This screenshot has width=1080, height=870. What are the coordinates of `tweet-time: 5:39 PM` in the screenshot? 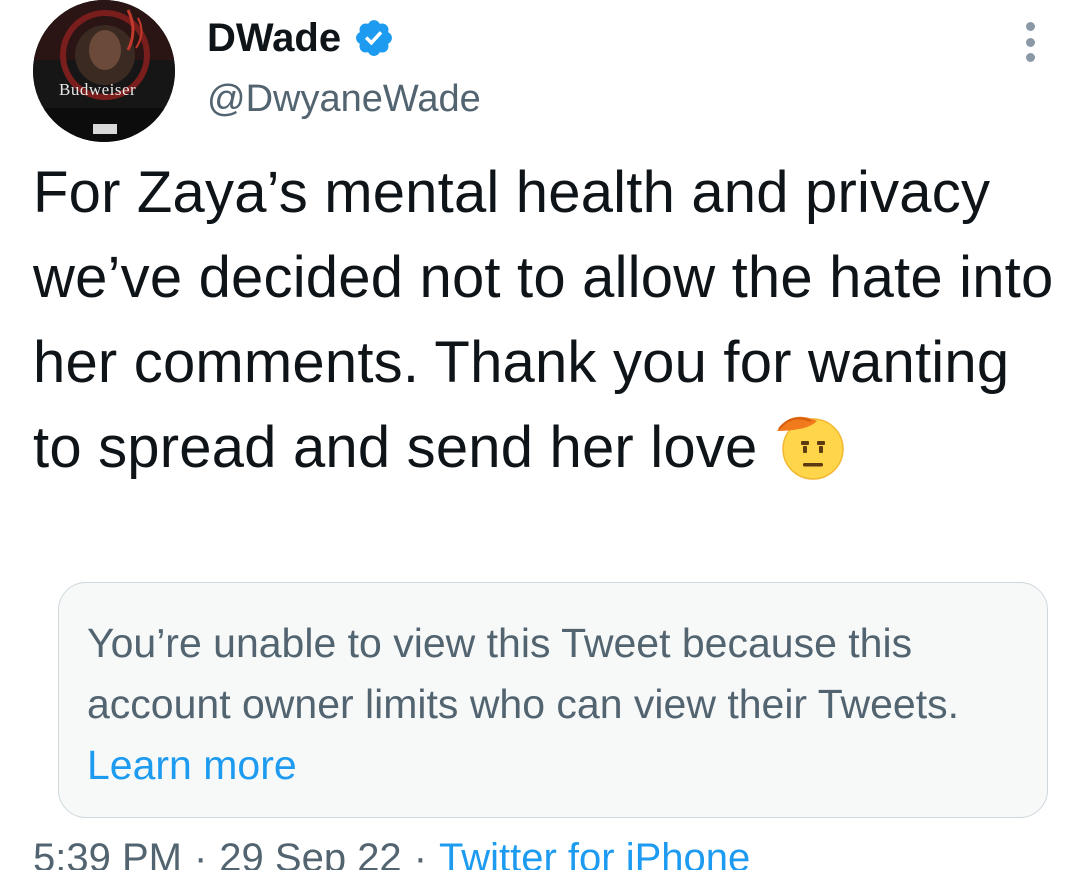 It's located at (107, 853).